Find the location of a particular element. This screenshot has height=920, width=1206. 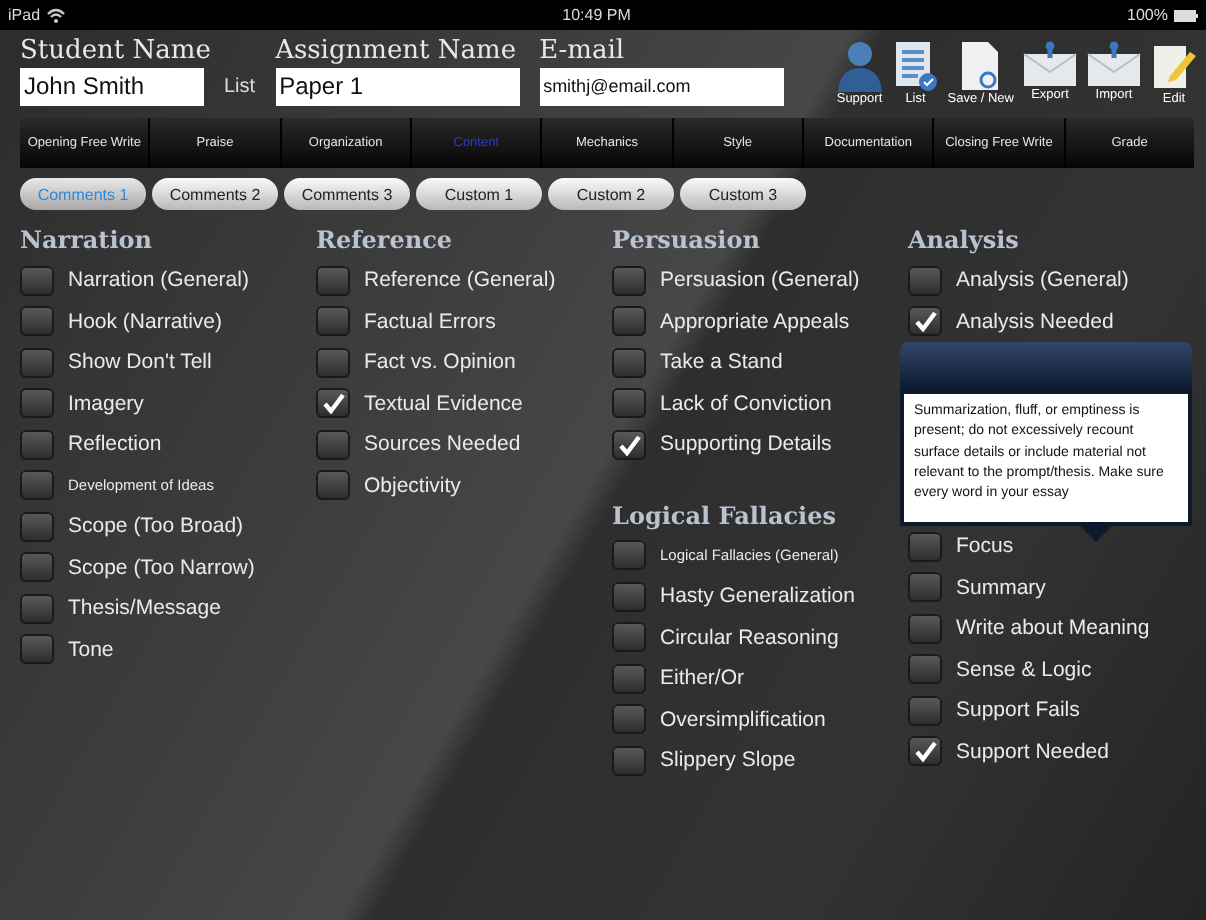

comments-tab: Custom 1 is located at coordinates (479, 194).